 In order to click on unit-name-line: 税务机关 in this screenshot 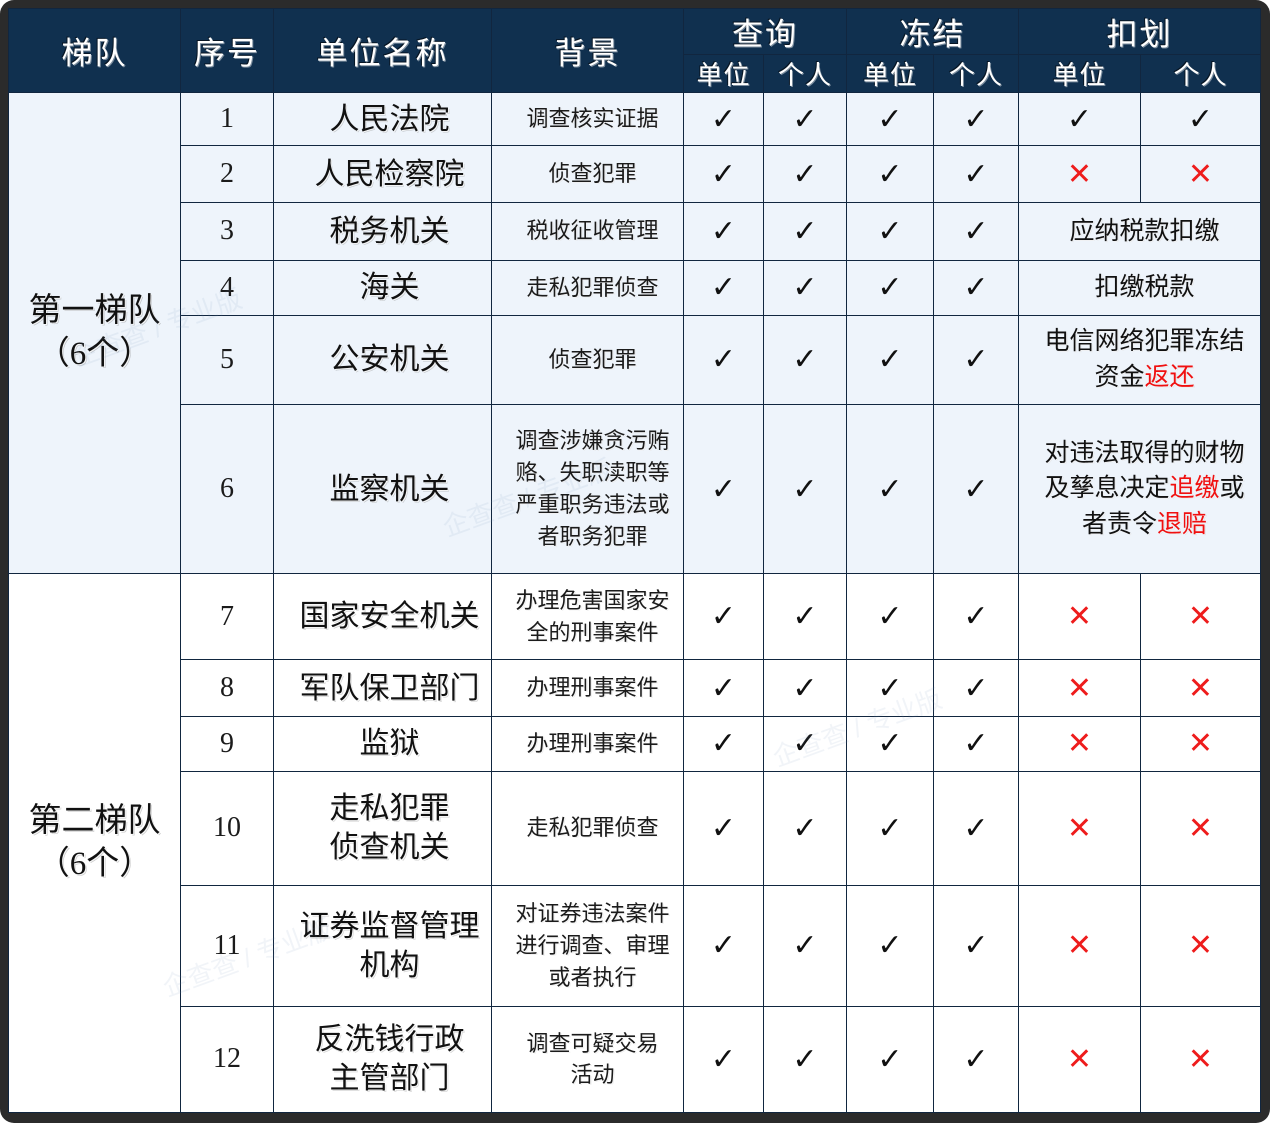, I will do `click(389, 231)`.